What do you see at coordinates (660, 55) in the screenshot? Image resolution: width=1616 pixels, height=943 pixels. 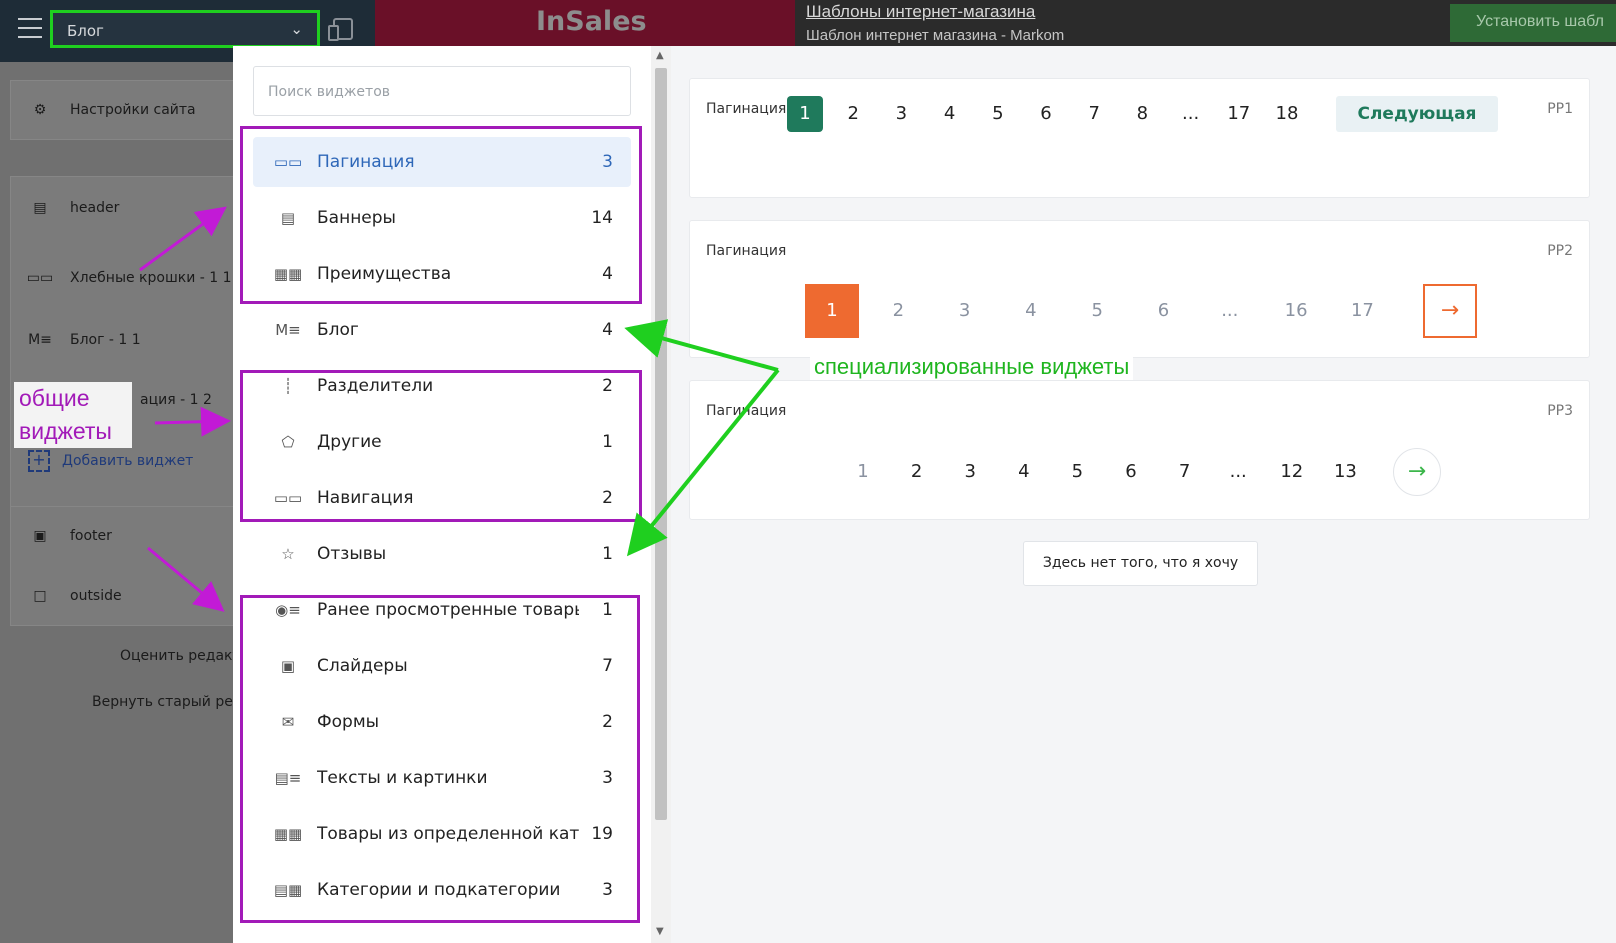 I see `scroll-up-icon: ▲` at bounding box center [660, 55].